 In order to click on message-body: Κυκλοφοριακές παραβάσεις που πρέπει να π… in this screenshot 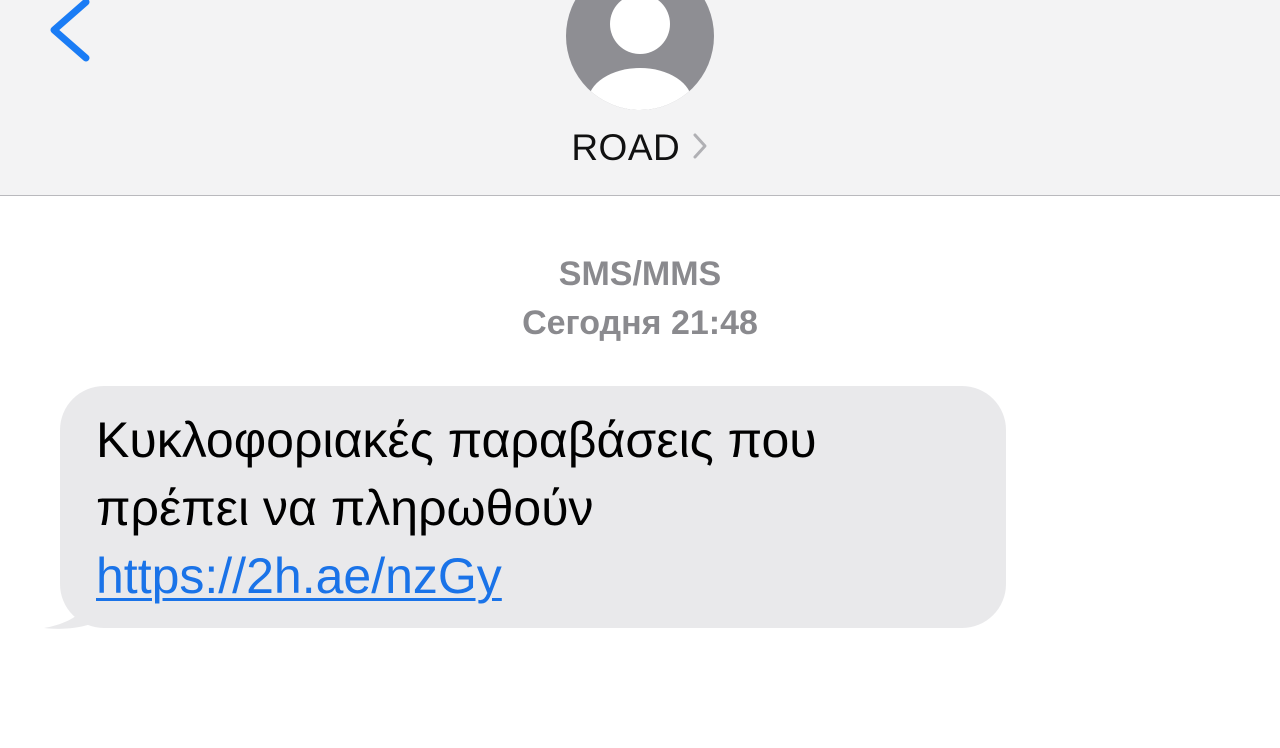, I will do `click(456, 474)`.